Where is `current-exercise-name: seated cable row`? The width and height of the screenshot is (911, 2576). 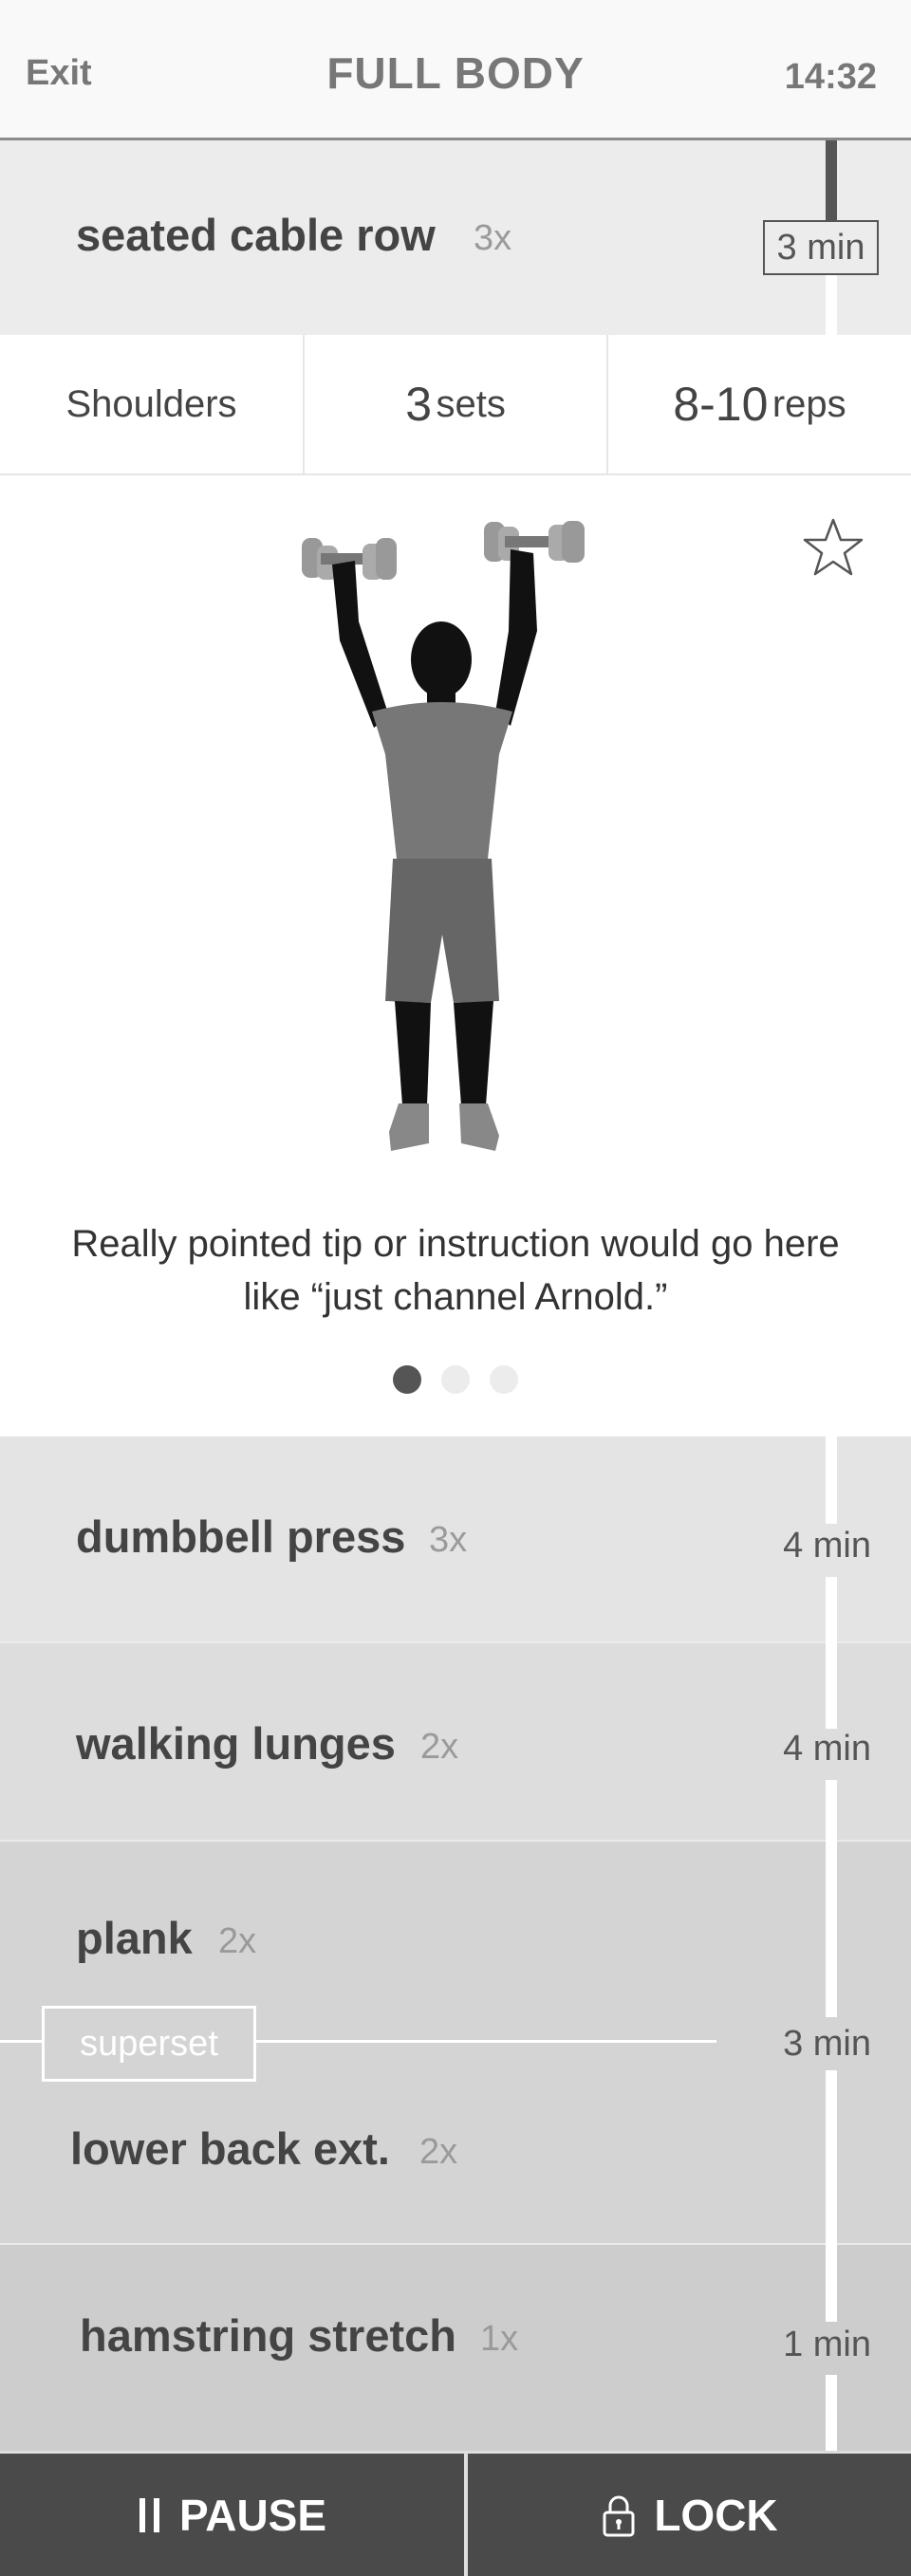
current-exercise-name: seated cable row is located at coordinates (256, 235).